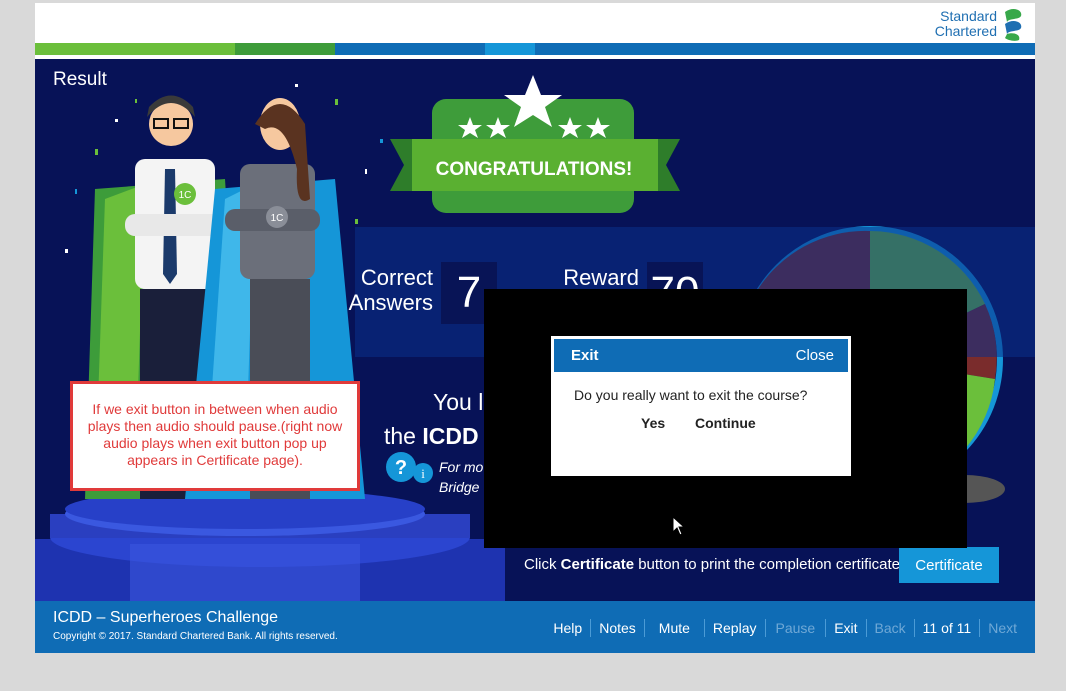  What do you see at coordinates (409, 467) in the screenshot?
I see `question-info-icon: ? i` at bounding box center [409, 467].